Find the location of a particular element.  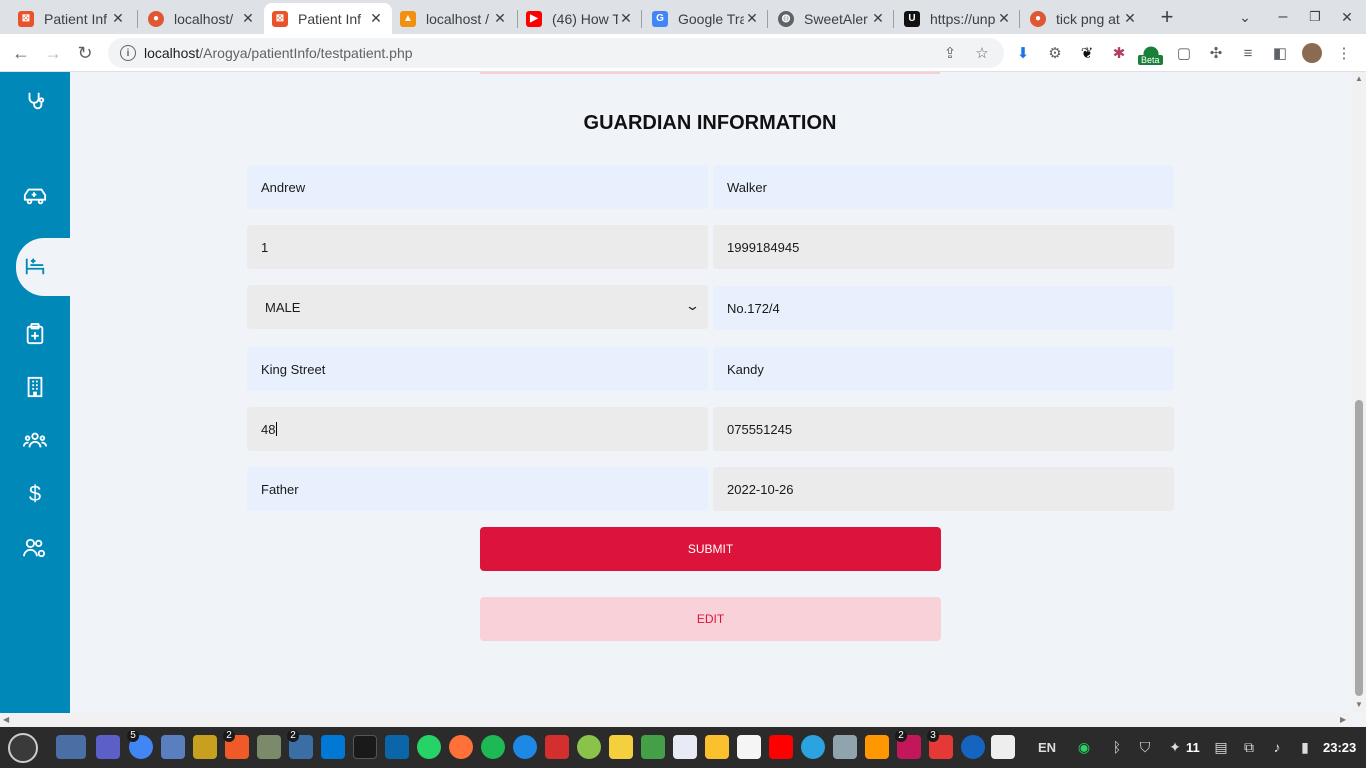

tab-tick-png: ● tick png at ✕ is located at coordinates (1084, 18).